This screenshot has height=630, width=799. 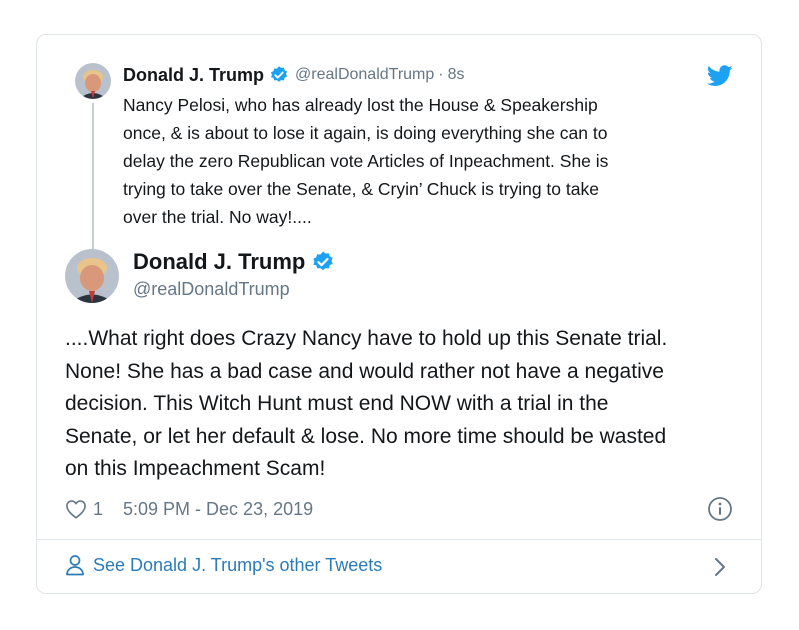 What do you see at coordinates (218, 509) in the screenshot?
I see `tweet-timestamp: 5:09 PM - Dec 23, 2019` at bounding box center [218, 509].